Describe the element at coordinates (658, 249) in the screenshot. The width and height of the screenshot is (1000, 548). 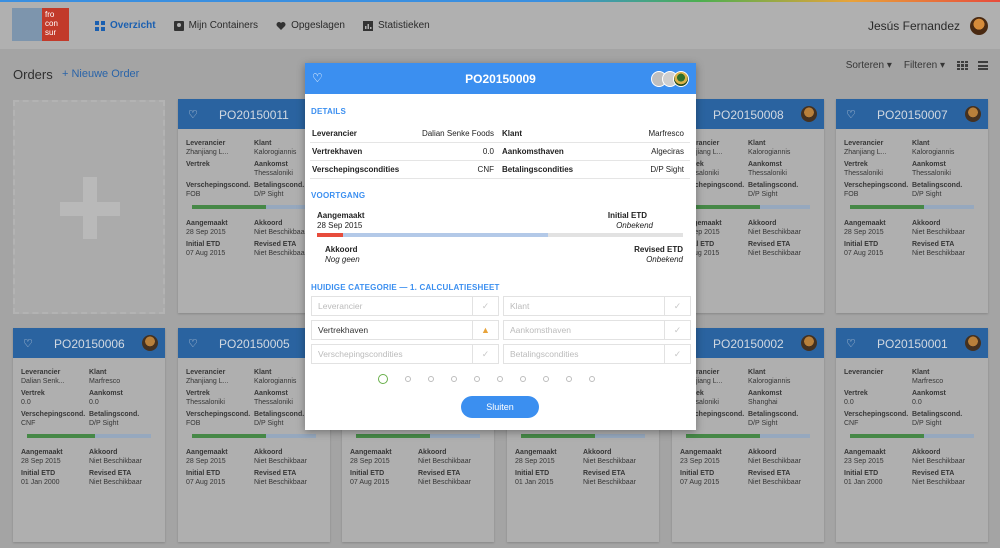
I see `revised-etd-label: Revised ETD` at that location.